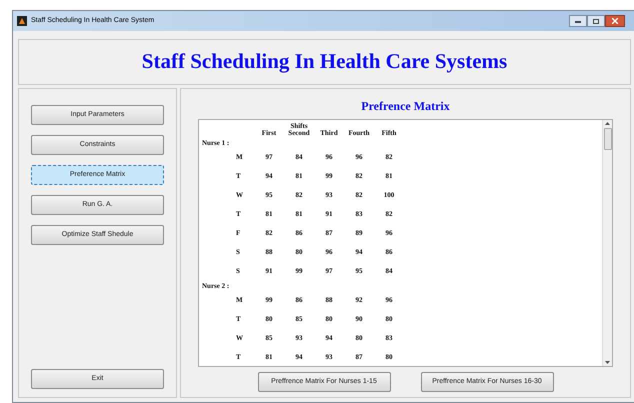  Describe the element at coordinates (325, 62) in the screenshot. I see `app-heading: Staff Scheduling In Health Care Systems` at that location.